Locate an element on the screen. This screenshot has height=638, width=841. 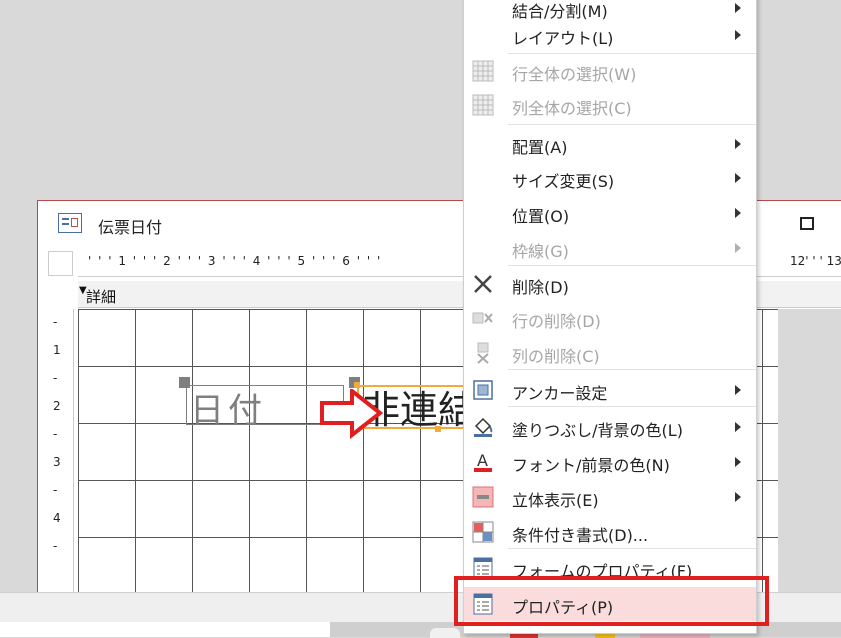
menu-item-gridlines: 枠線(G) is located at coordinates (610, 248).